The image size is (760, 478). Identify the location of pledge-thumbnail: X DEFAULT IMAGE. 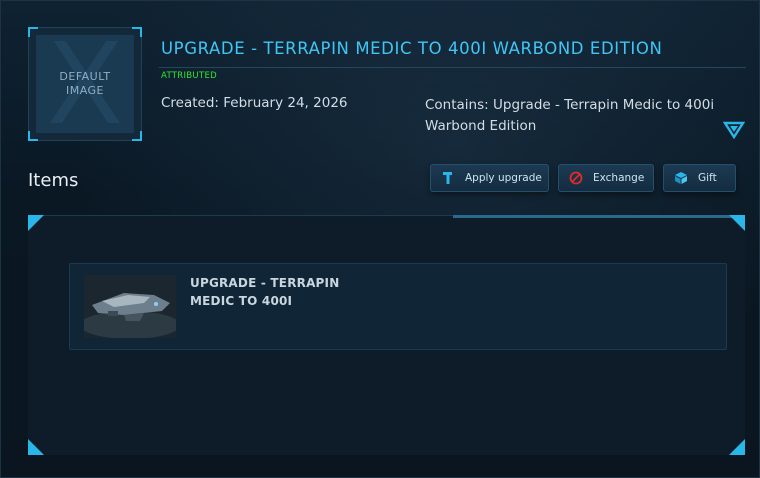
(85, 84).